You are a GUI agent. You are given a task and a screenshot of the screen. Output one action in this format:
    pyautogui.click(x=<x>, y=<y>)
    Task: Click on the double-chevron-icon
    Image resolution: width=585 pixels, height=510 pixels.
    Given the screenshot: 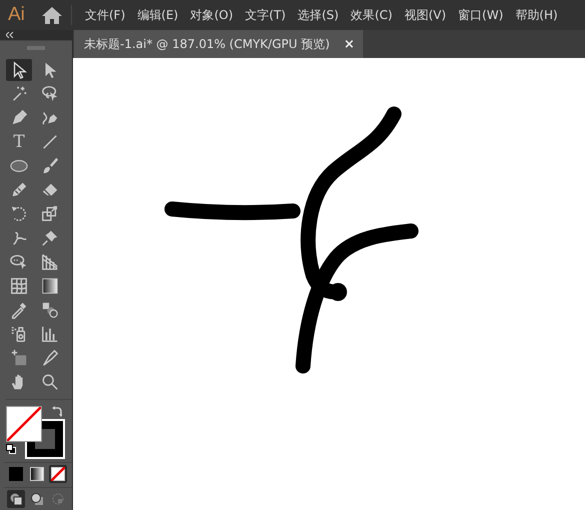 What is the action you would take?
    pyautogui.click(x=10, y=35)
    